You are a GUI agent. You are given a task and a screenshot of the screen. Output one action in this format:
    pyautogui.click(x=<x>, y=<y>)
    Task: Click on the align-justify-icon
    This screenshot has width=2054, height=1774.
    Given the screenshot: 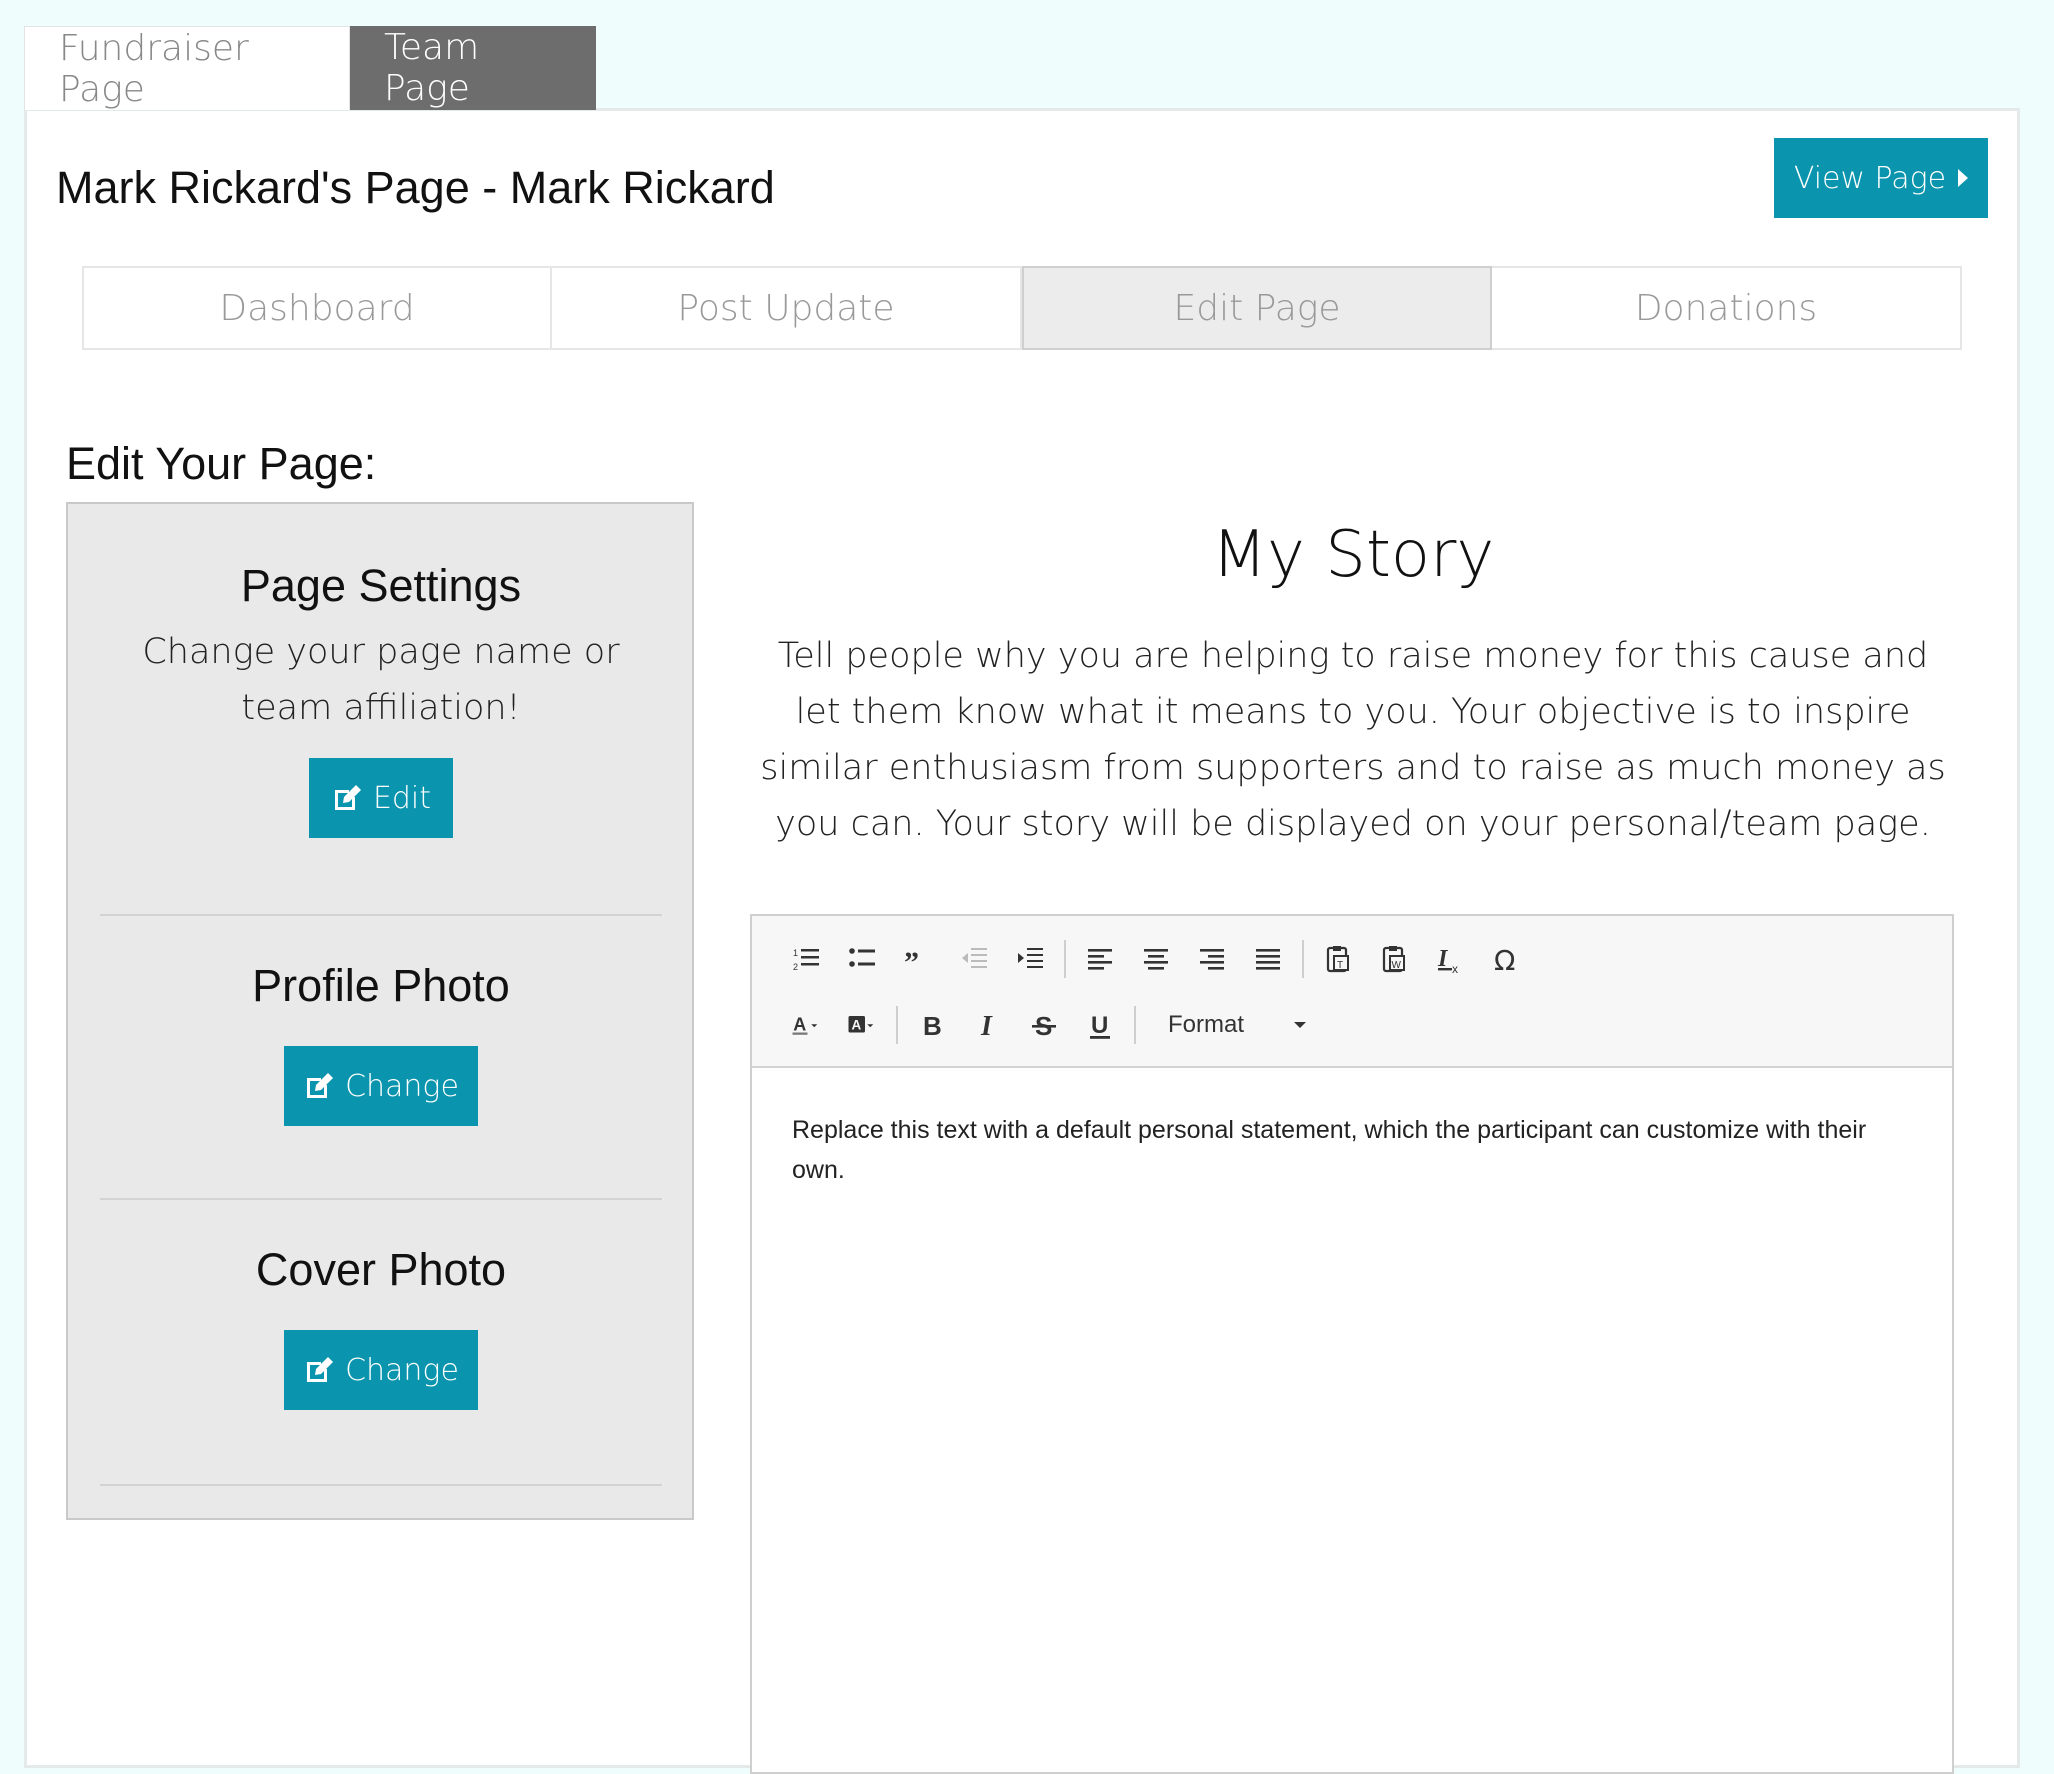 What is the action you would take?
    pyautogui.click(x=1268, y=959)
    